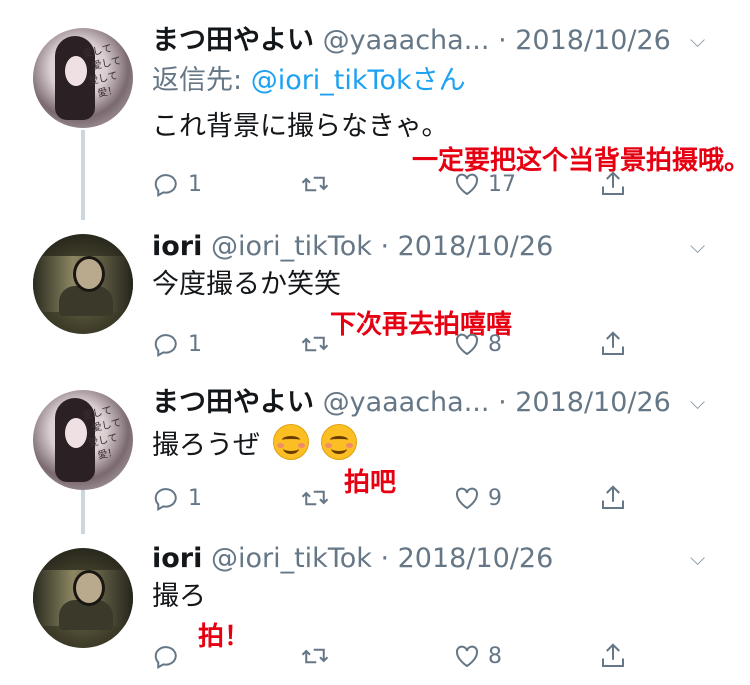 The width and height of the screenshot is (750, 685). I want to click on tweet-text: 撮ろ, so click(179, 596).